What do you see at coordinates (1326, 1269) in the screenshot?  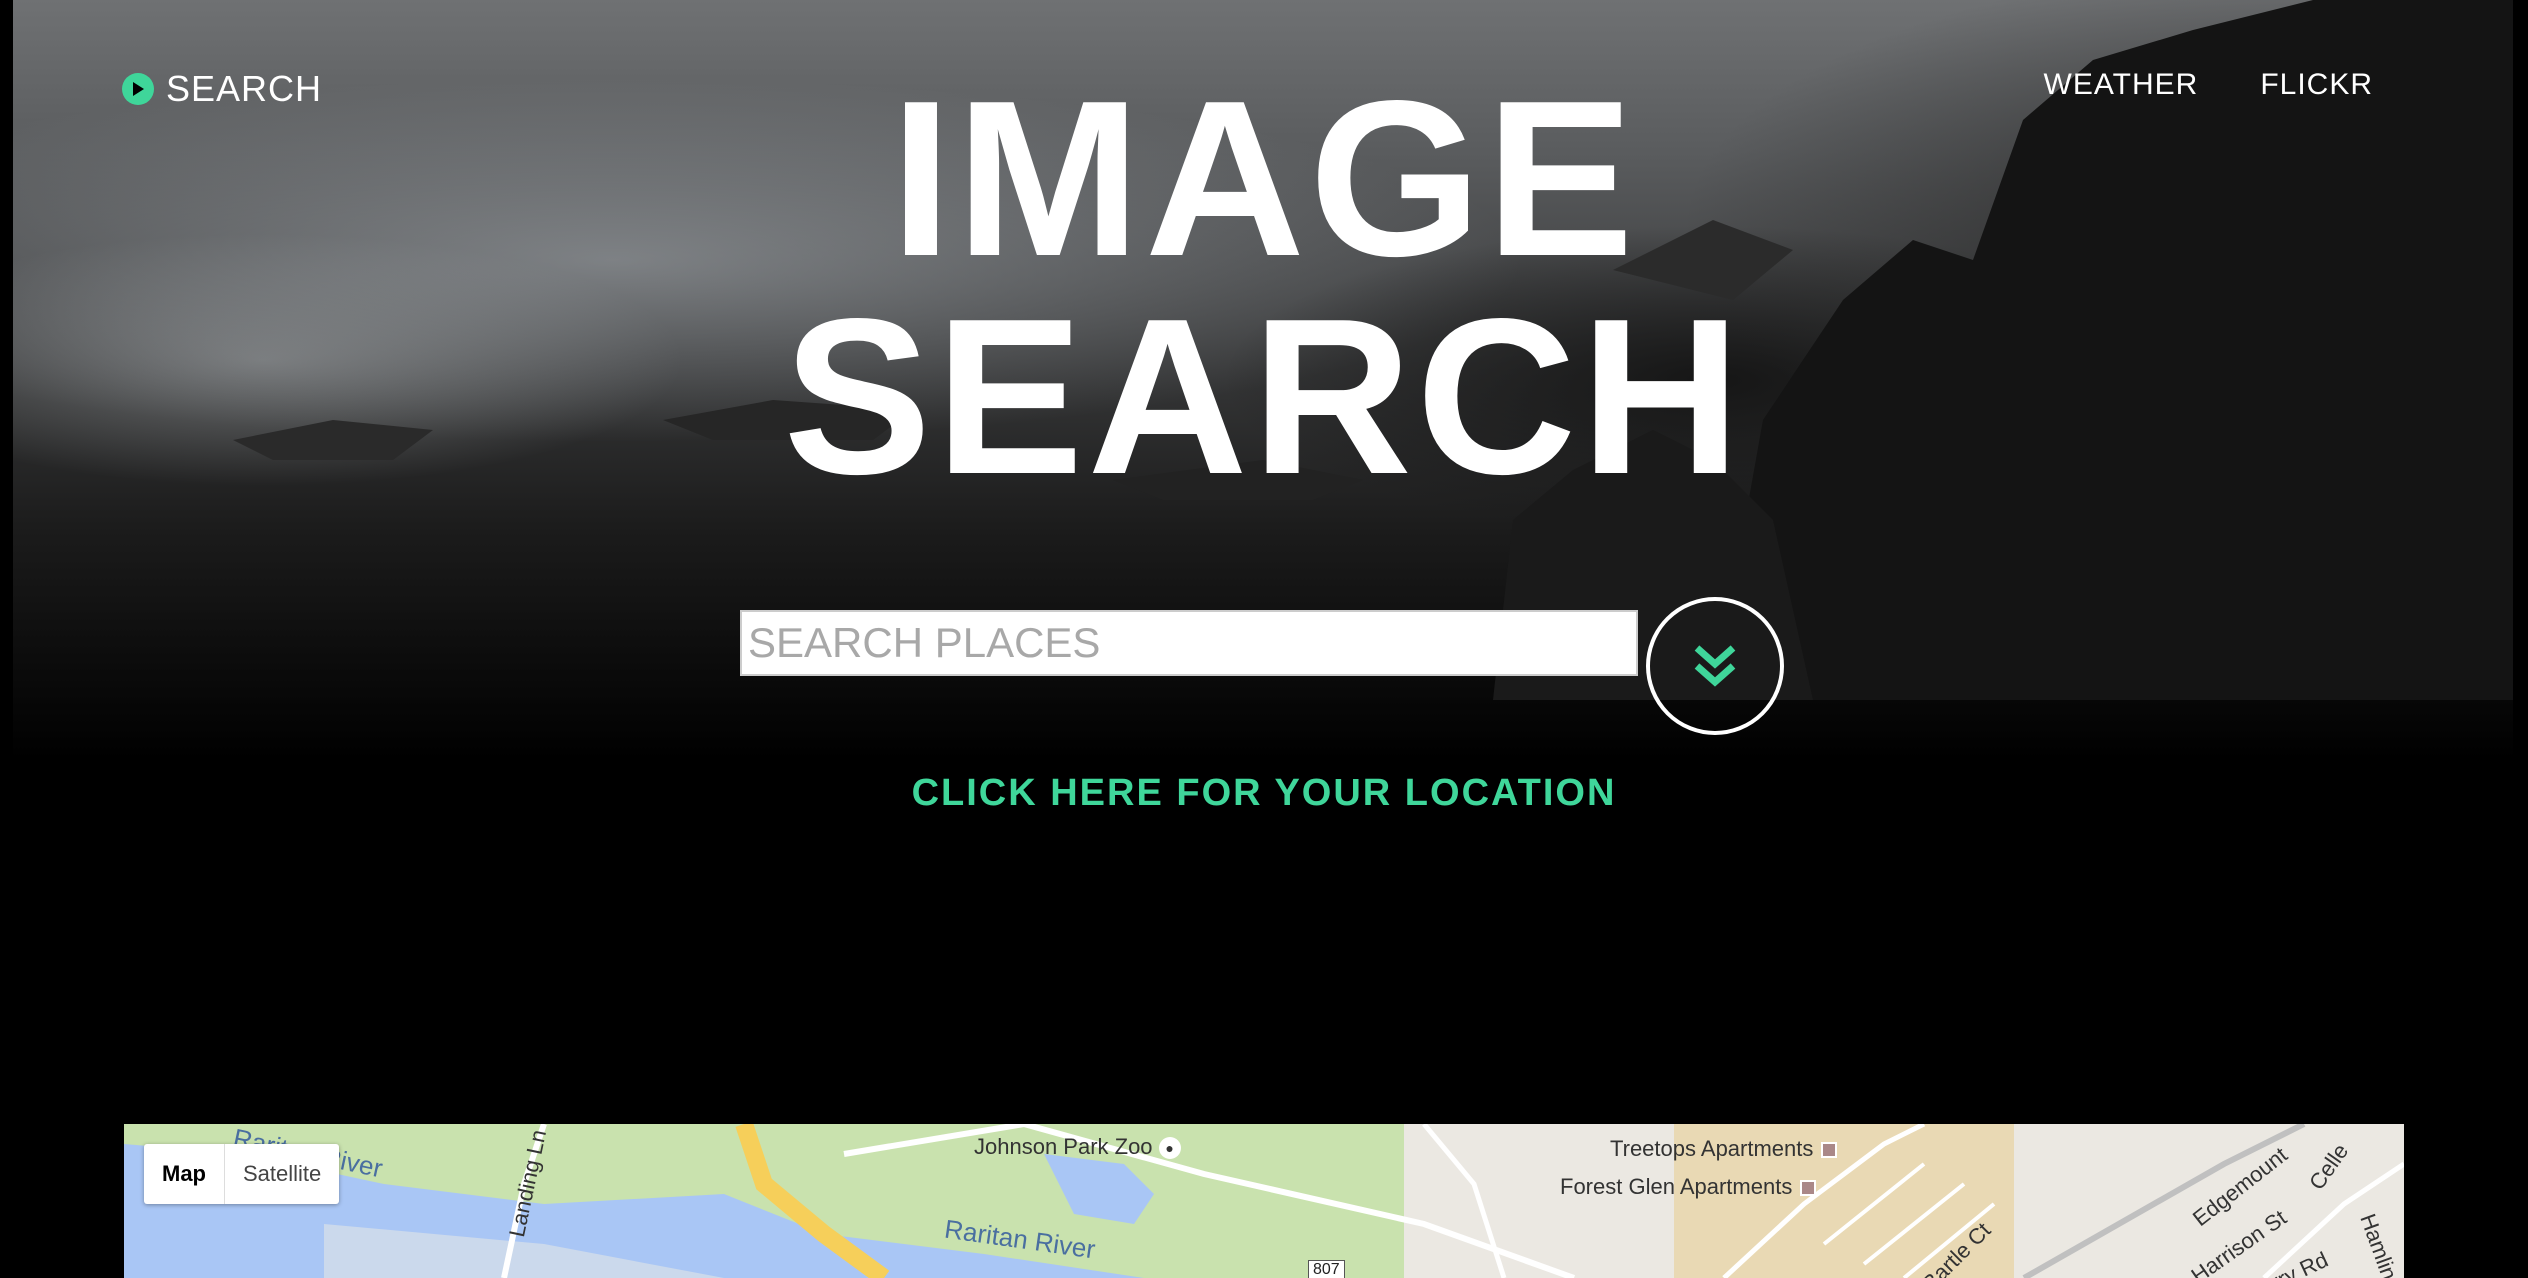 I see `route-shield: 807` at bounding box center [1326, 1269].